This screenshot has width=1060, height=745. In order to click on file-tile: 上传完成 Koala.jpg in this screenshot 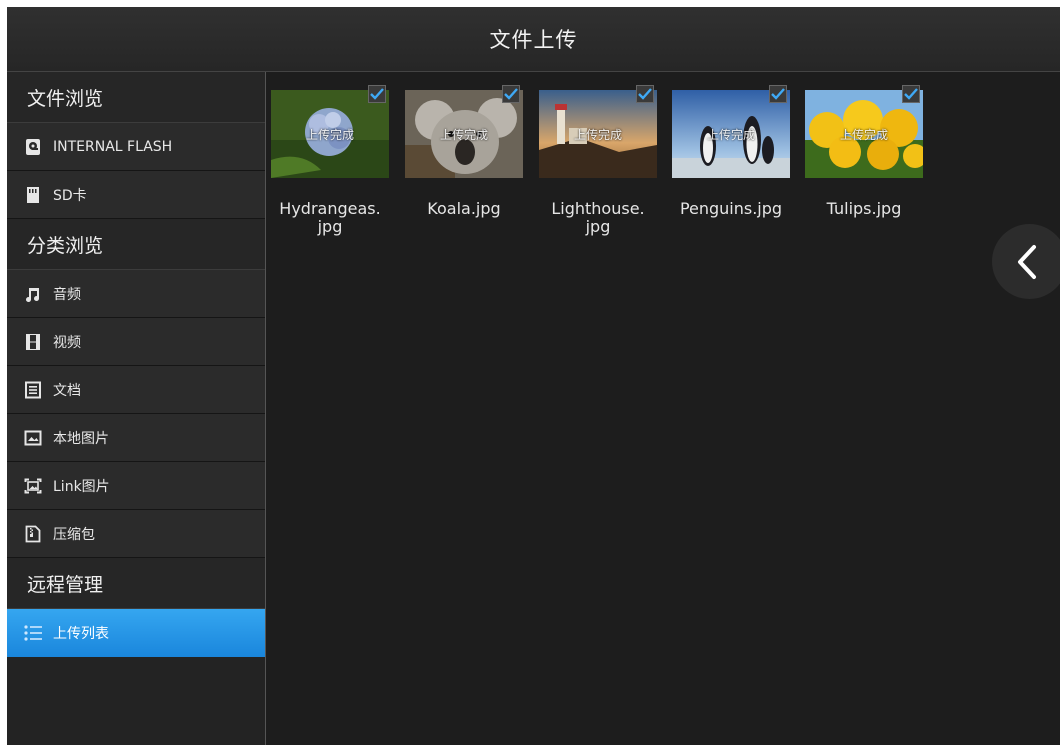, I will do `click(464, 151)`.